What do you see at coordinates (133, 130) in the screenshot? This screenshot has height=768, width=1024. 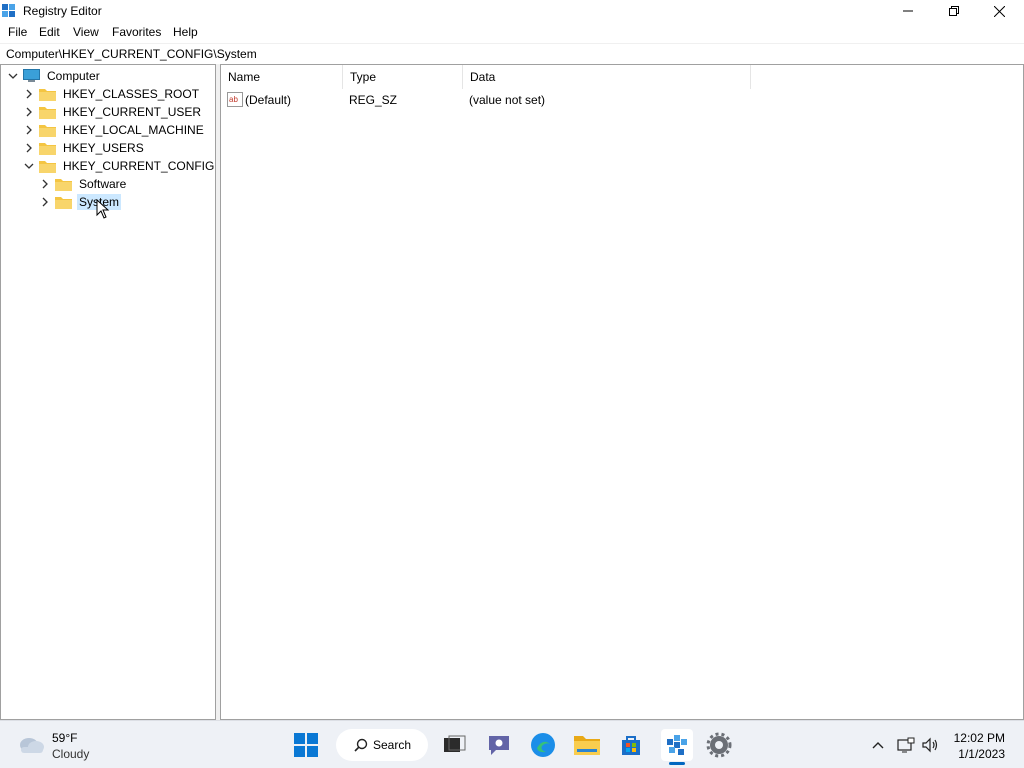 I see `tree-label: HKEY_LOCAL_MACHINE` at bounding box center [133, 130].